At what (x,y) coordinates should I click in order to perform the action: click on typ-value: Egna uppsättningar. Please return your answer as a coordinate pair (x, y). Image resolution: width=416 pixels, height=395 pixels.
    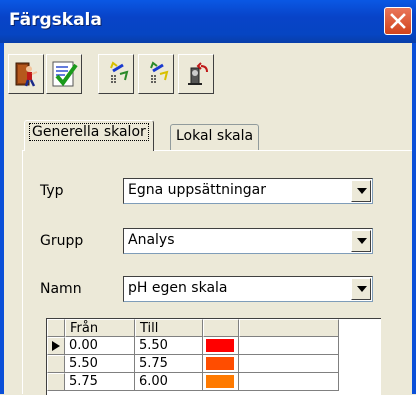
    Looking at the image, I should click on (197, 190).